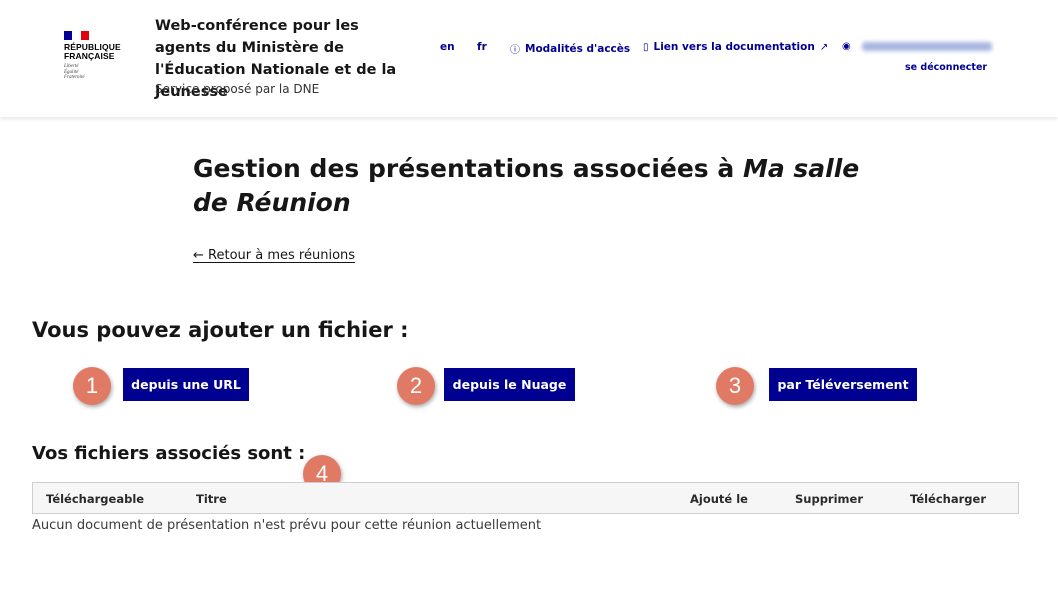  What do you see at coordinates (515, 50) in the screenshot?
I see `info-icon: ⓘ` at bounding box center [515, 50].